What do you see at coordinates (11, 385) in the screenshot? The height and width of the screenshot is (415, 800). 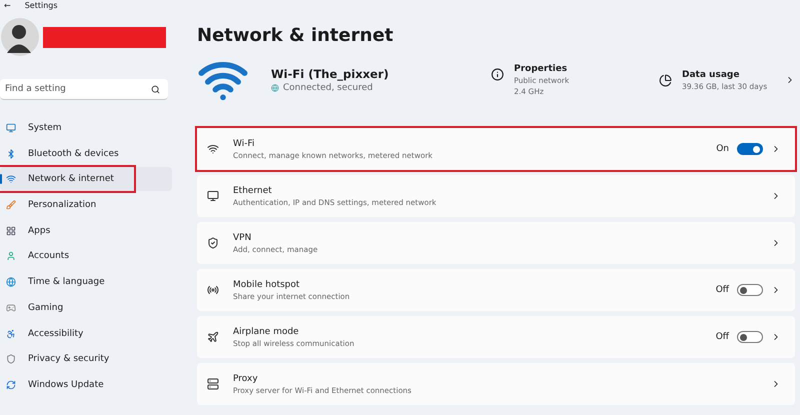 I see `update-icon` at bounding box center [11, 385].